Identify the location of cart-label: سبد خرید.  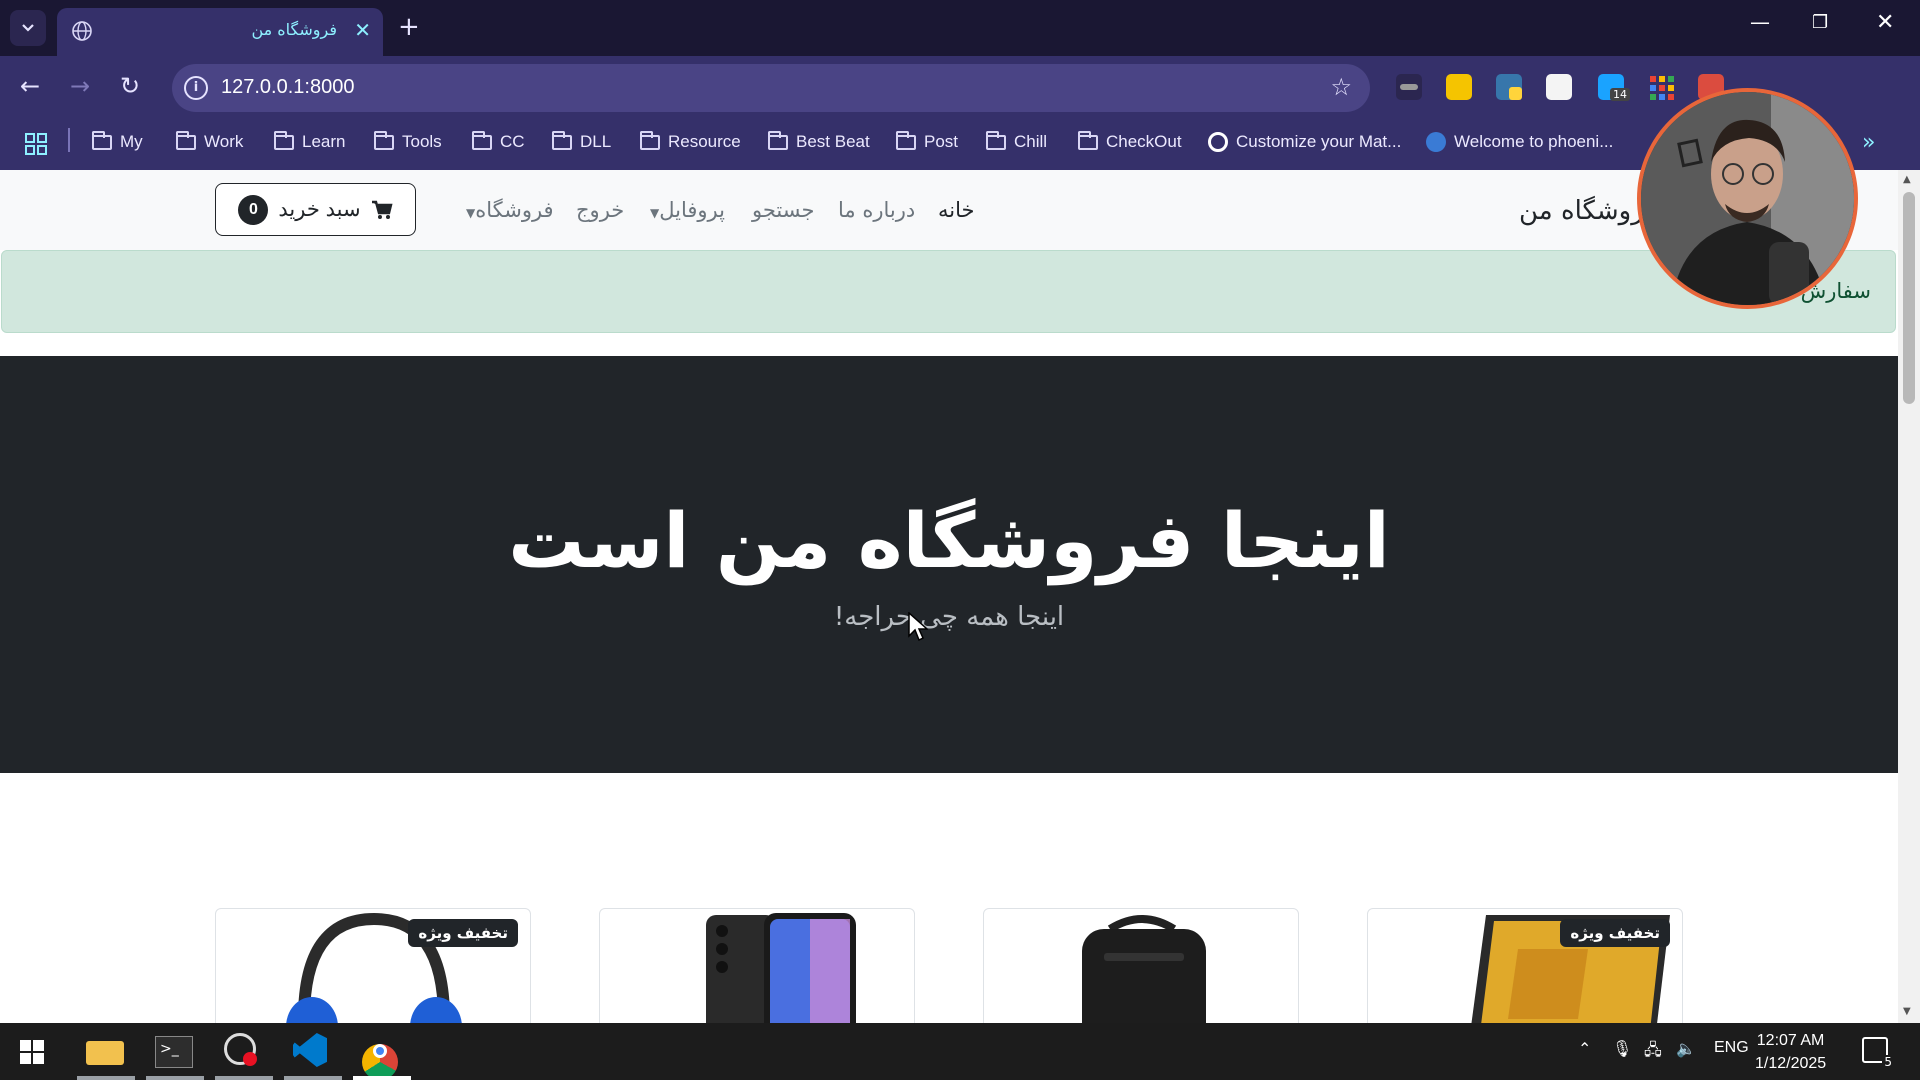
(319, 209).